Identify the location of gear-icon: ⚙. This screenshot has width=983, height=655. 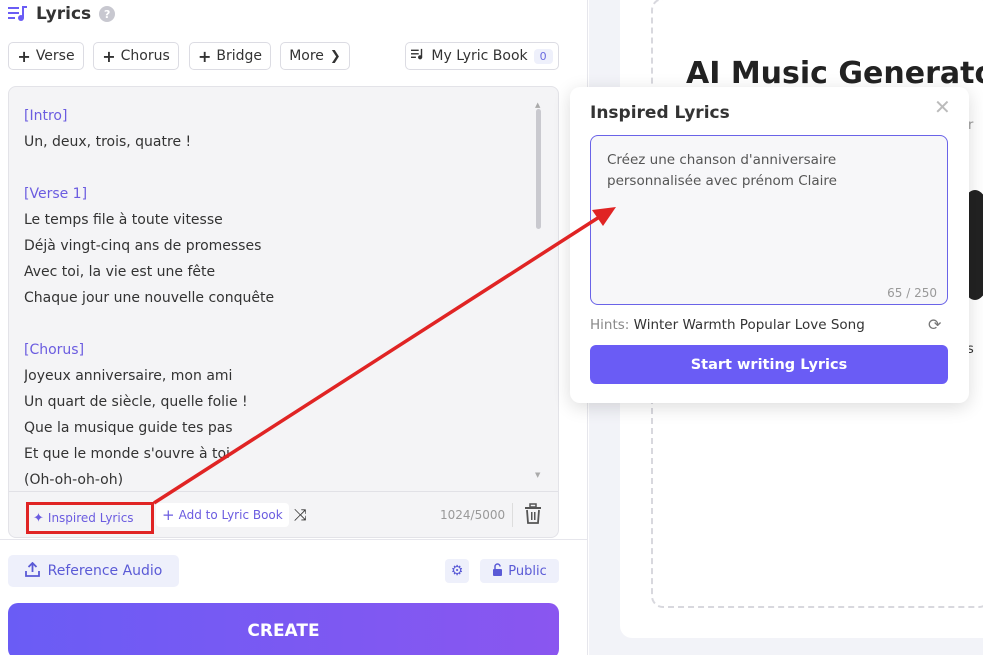
(457, 571).